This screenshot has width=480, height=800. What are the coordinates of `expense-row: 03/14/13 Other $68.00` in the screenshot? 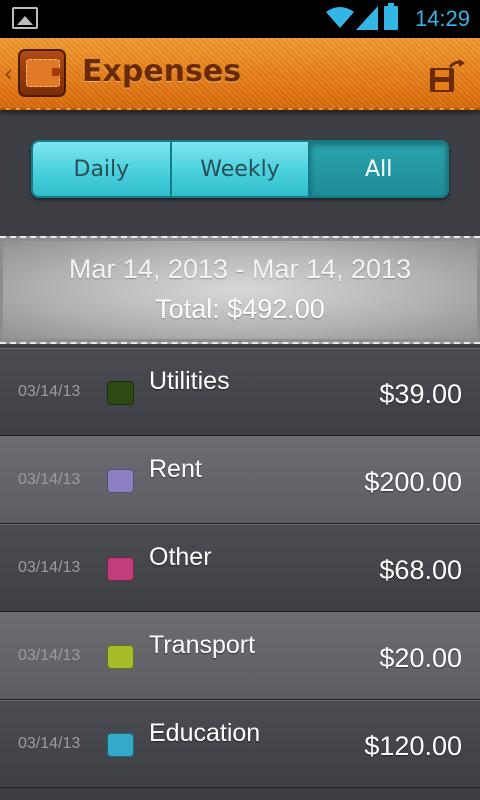 It's located at (240, 568).